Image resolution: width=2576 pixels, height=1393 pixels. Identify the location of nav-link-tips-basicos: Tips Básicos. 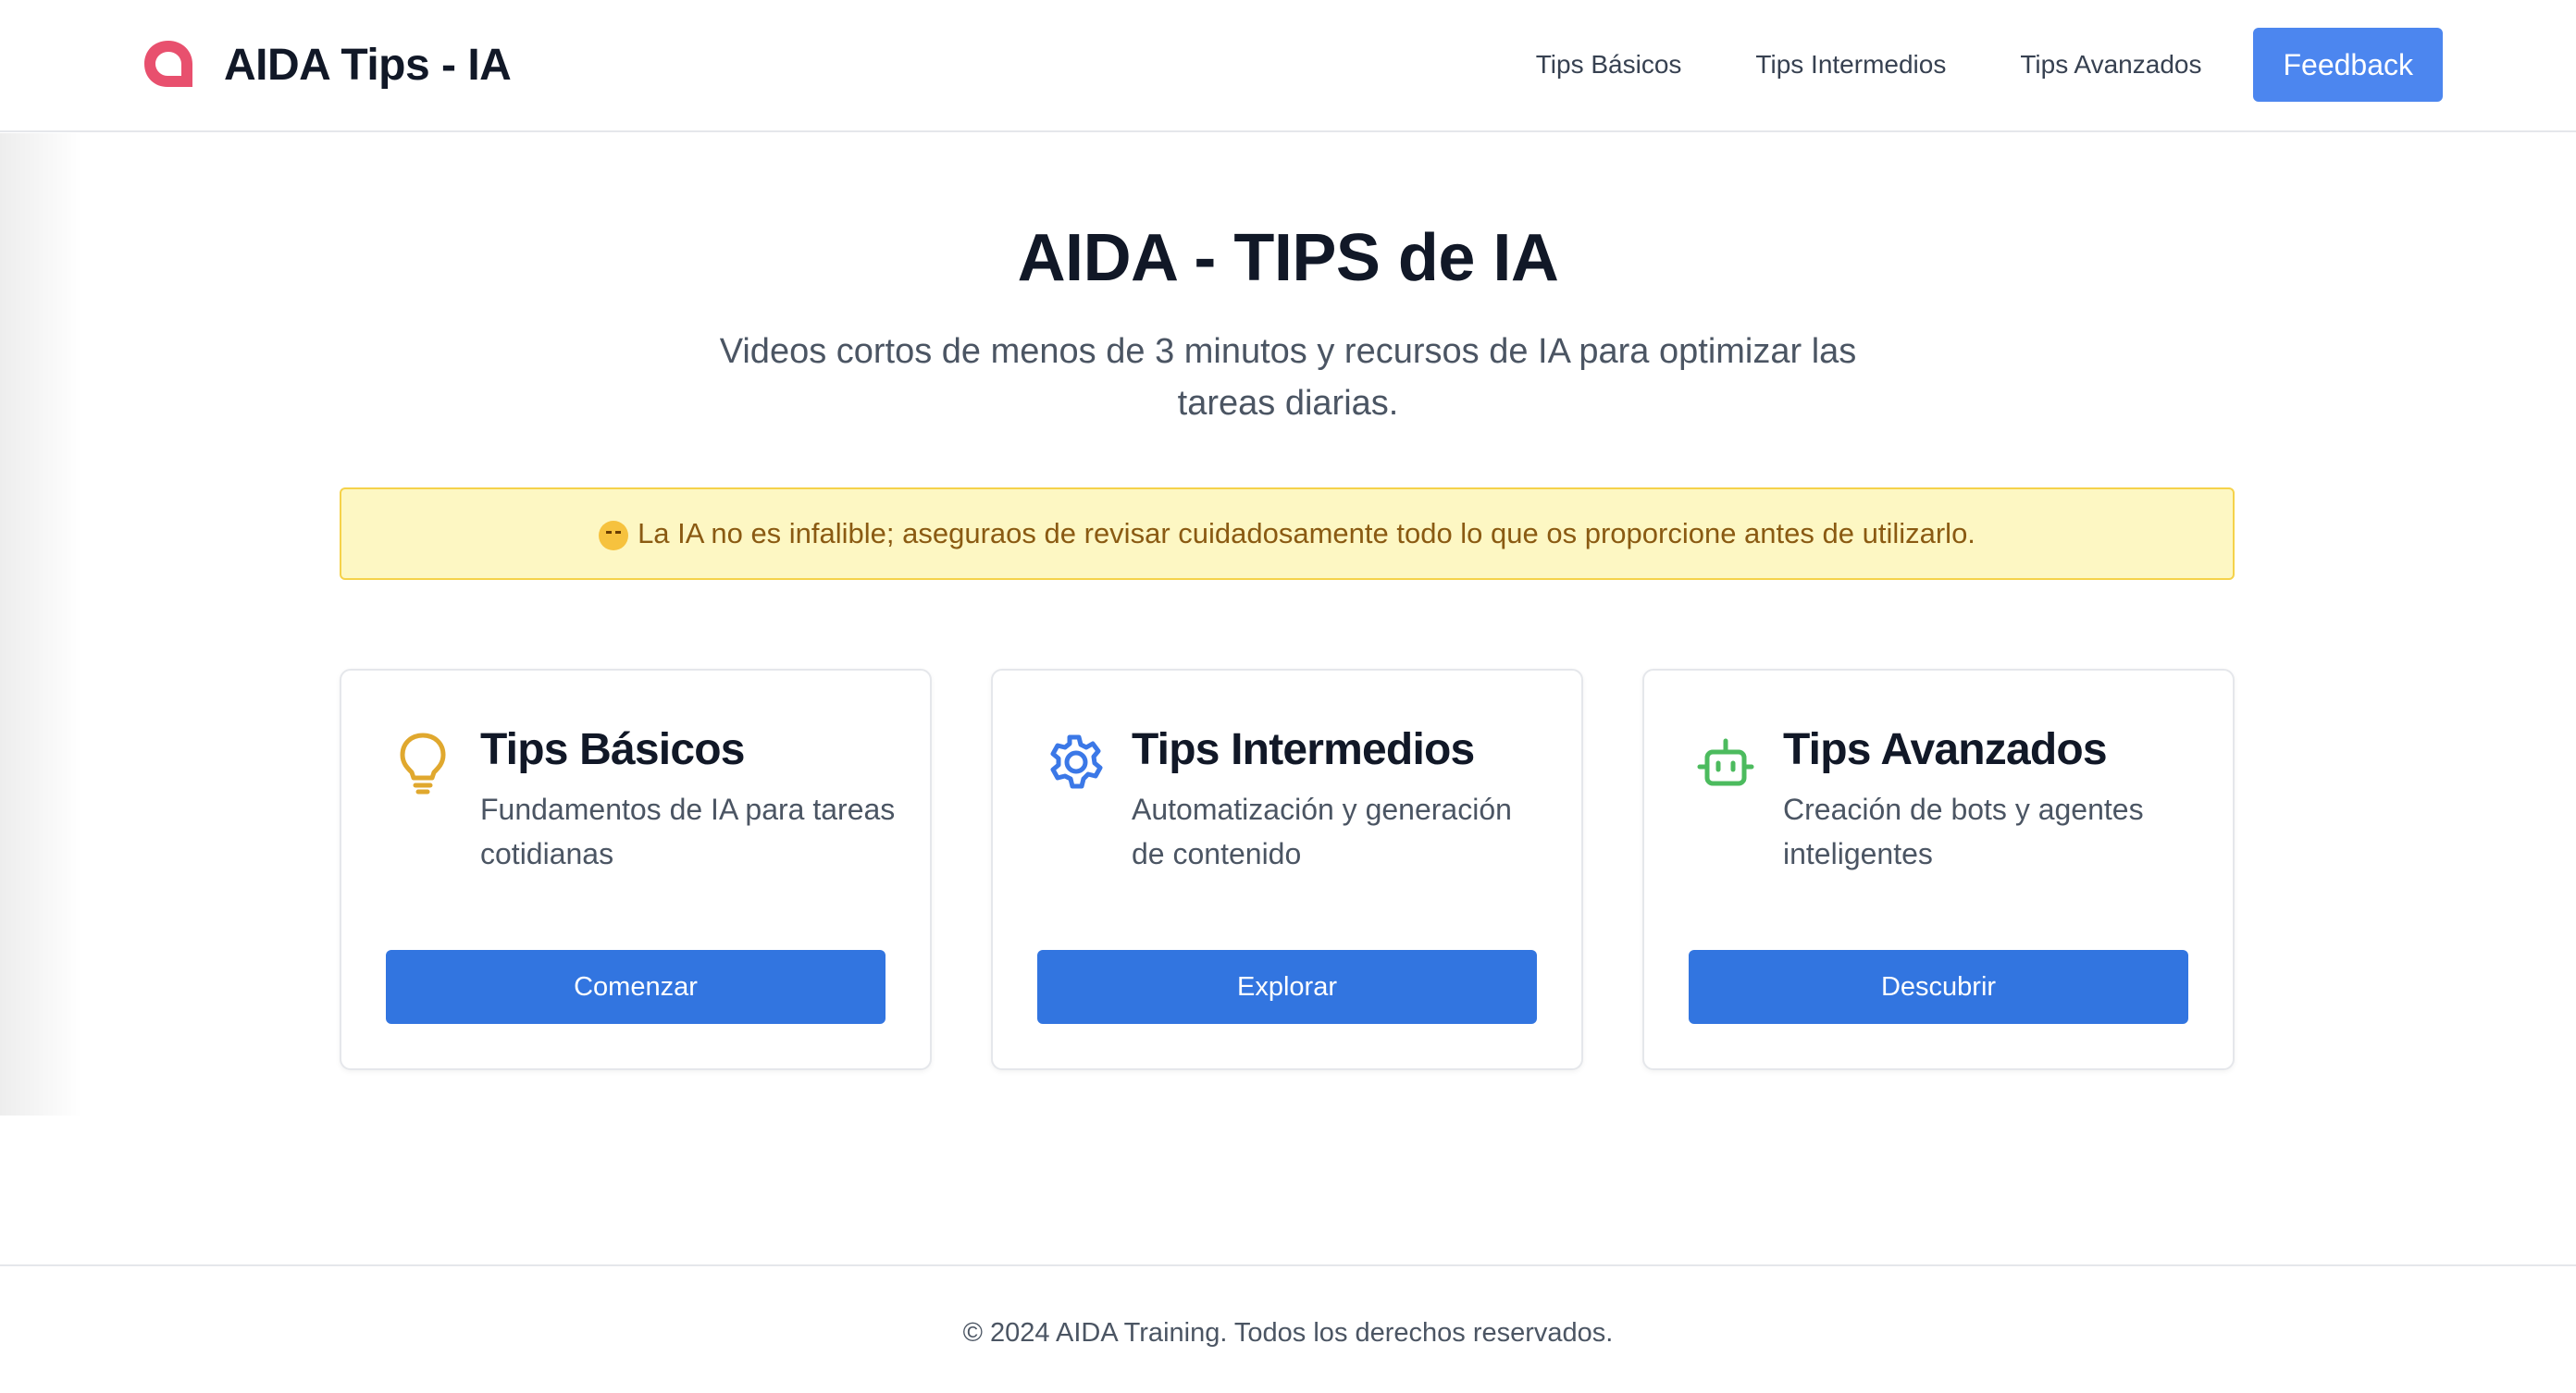
(1609, 65).